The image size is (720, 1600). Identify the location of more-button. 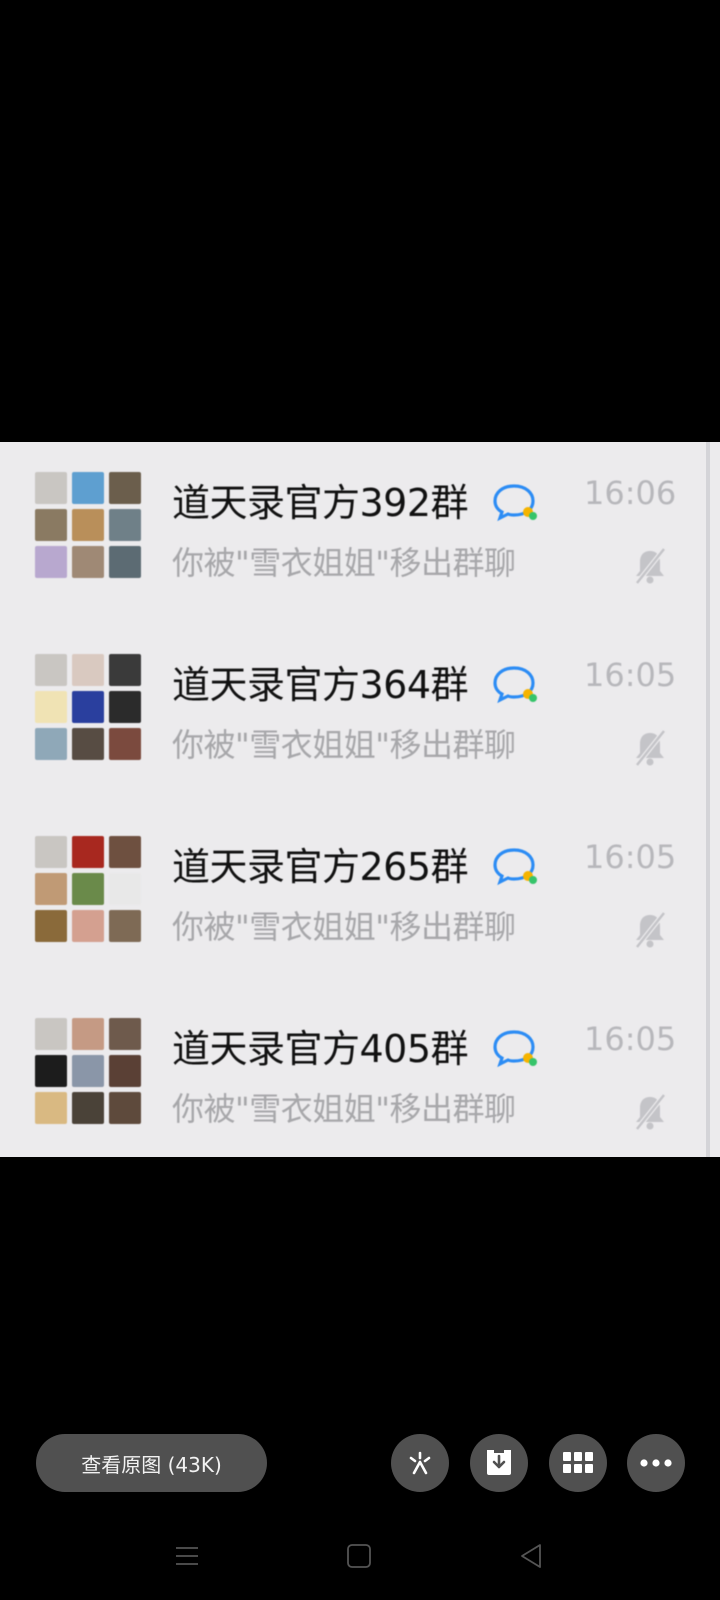
(656, 1463).